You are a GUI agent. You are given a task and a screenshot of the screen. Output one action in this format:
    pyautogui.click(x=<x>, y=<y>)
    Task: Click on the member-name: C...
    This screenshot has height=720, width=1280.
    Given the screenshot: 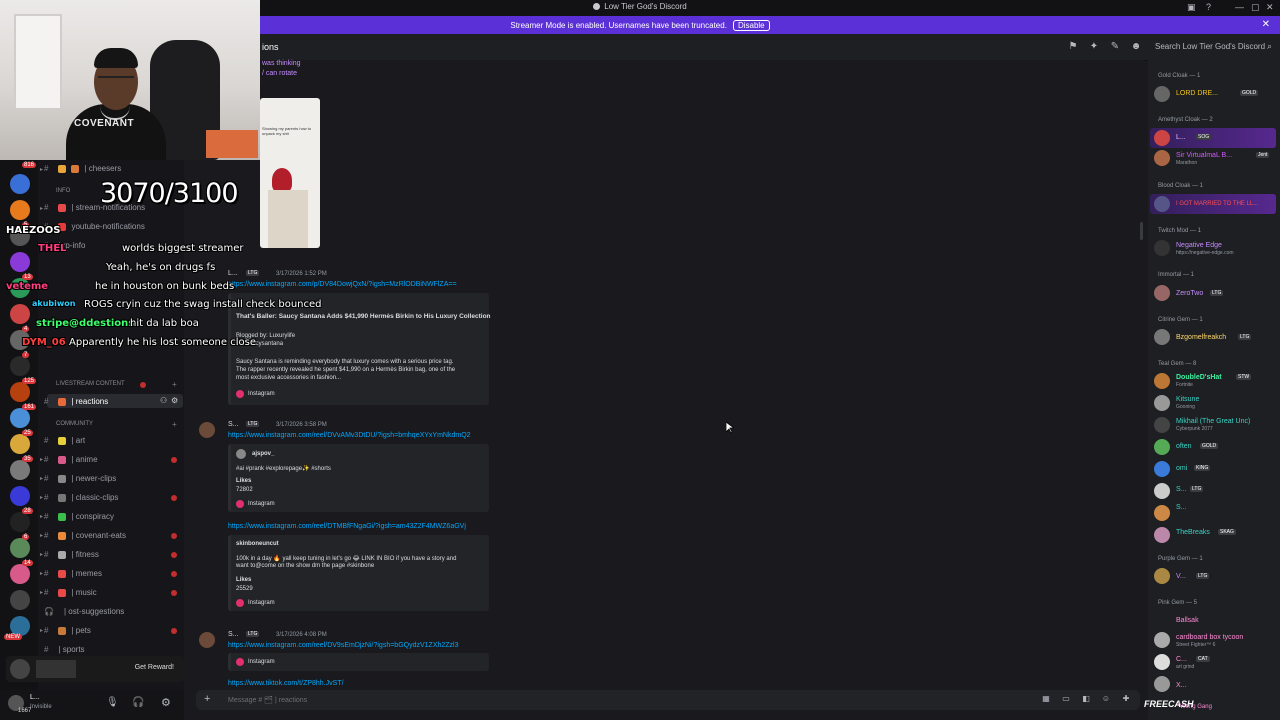 What is the action you would take?
    pyautogui.click(x=1181, y=659)
    